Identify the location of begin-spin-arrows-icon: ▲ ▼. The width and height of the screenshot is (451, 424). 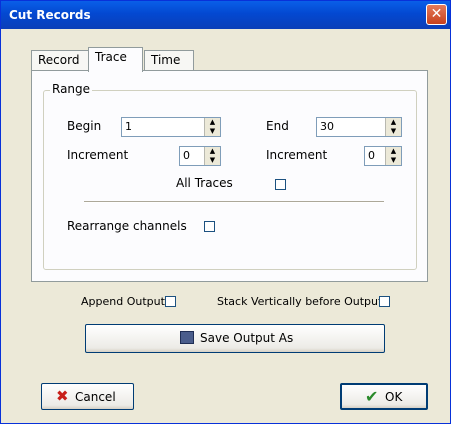
(212, 127).